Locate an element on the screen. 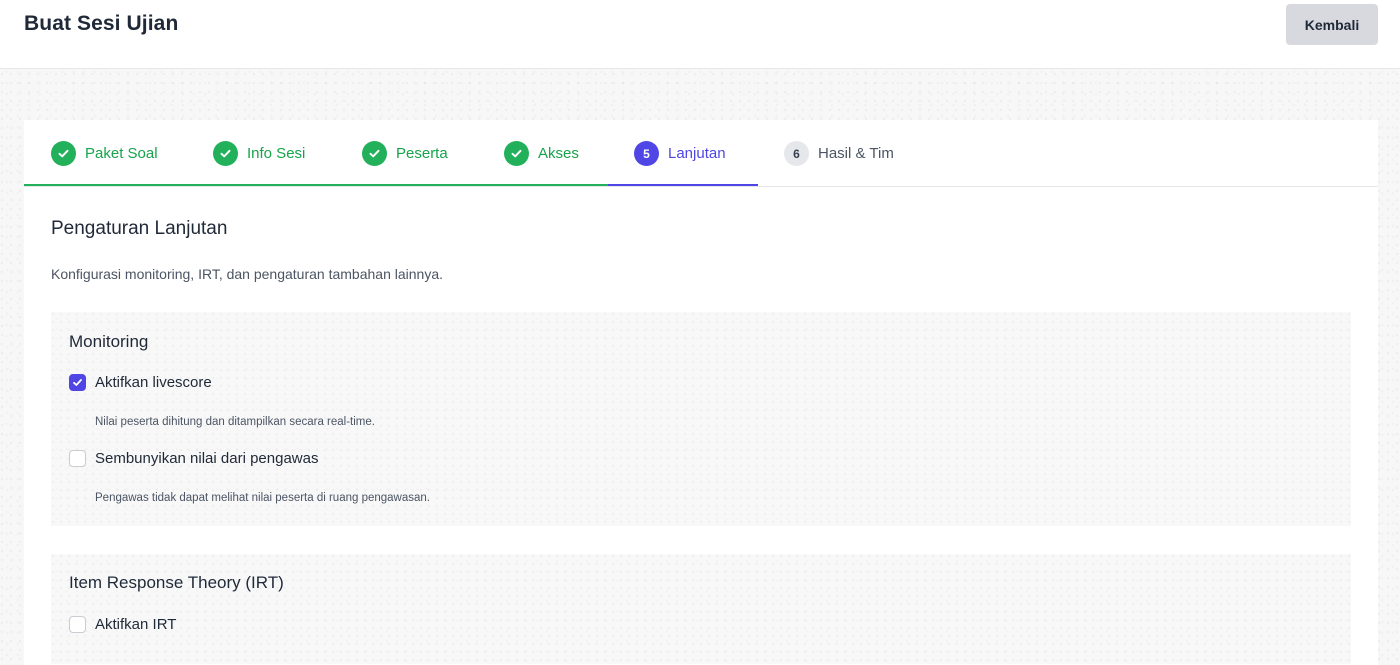 This screenshot has width=1400, height=665. step-number: 5 is located at coordinates (646, 153).